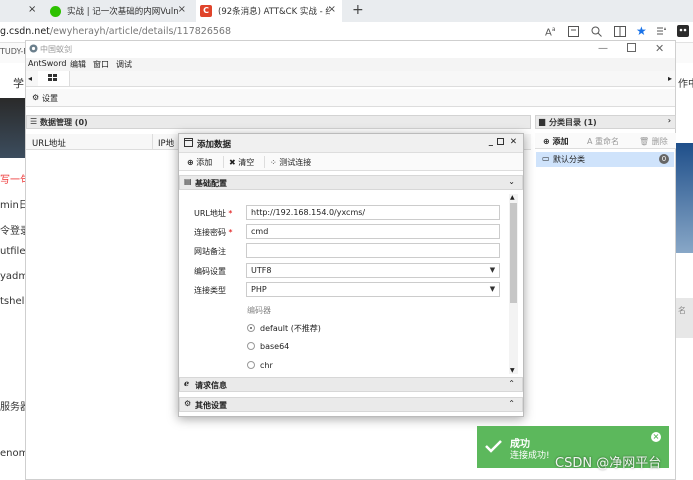 The width and height of the screenshot is (693, 480). What do you see at coordinates (669, 120) in the screenshot?
I see `collapse-chevron-icon: ›` at bounding box center [669, 120].